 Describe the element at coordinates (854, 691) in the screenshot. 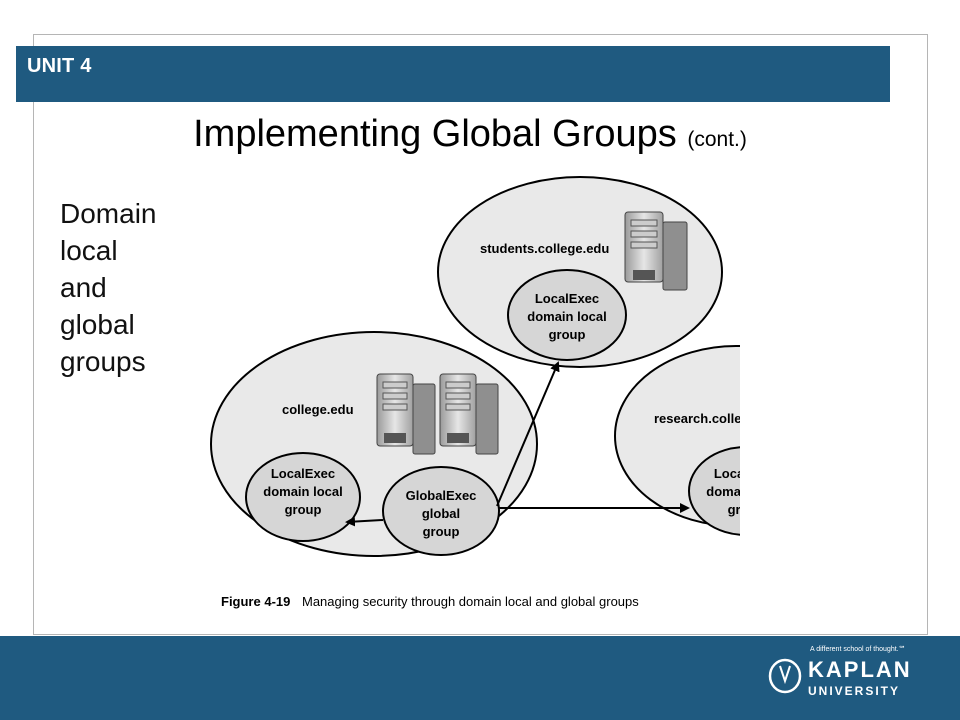

I see `logo-line2: UNIVERSITY` at that location.